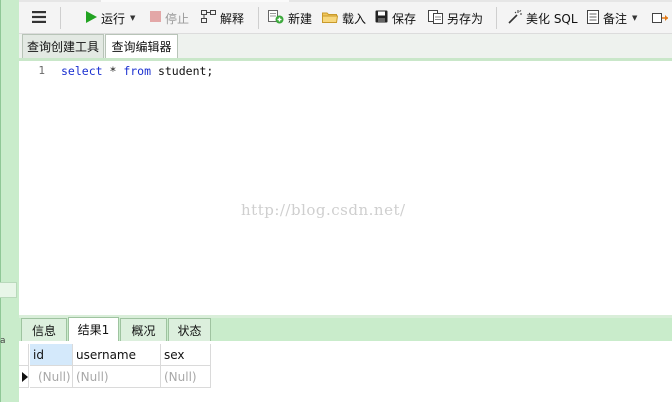  I want to click on sql-text: student;, so click(182, 71).